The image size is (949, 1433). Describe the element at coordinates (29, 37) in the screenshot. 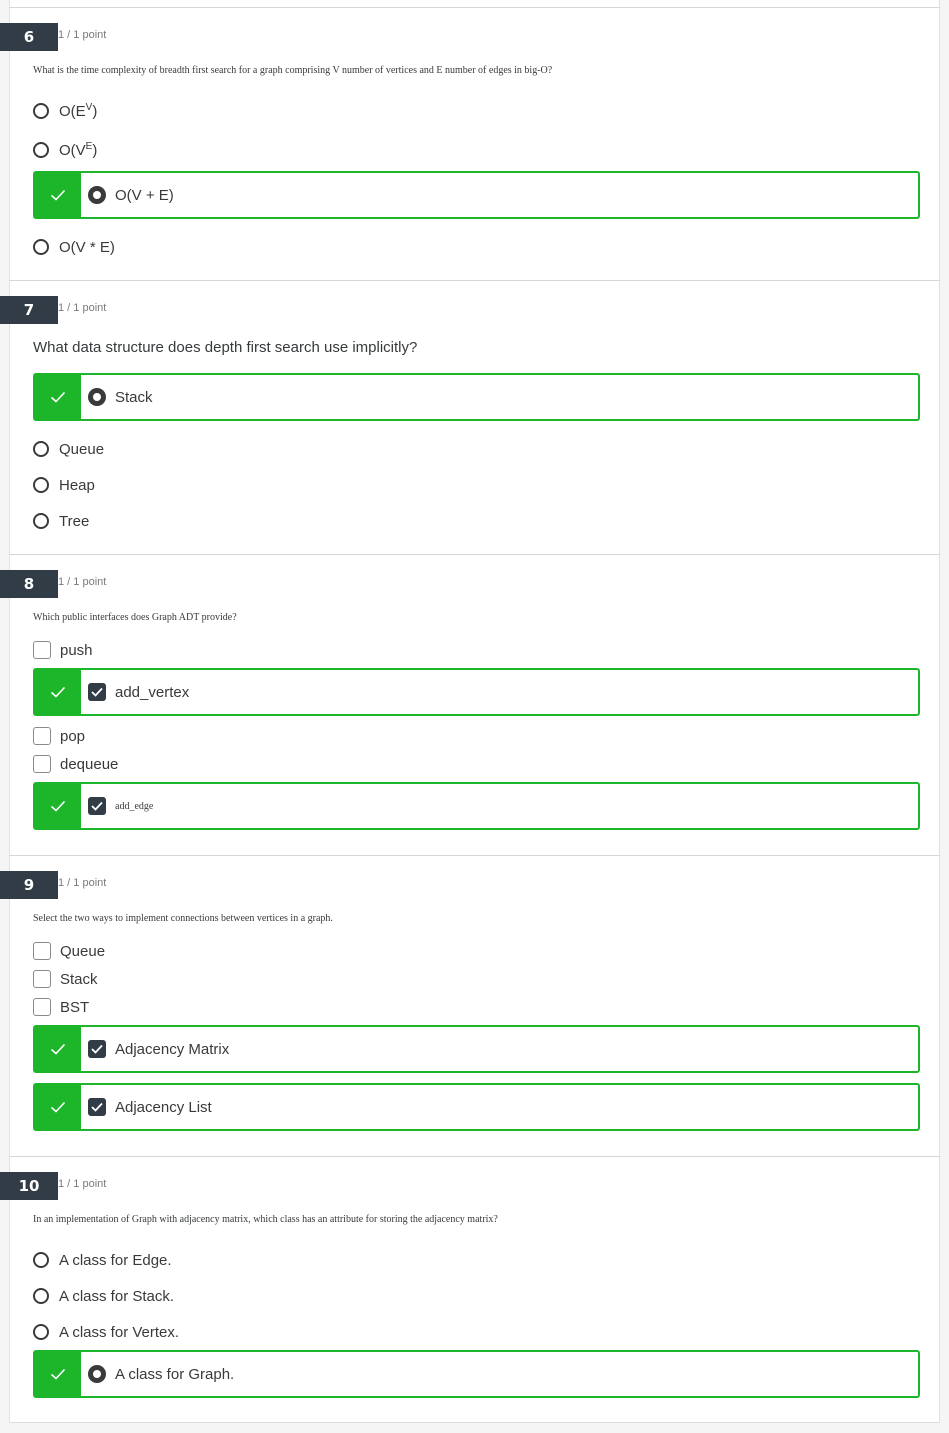

I see `question-number: 6` at that location.